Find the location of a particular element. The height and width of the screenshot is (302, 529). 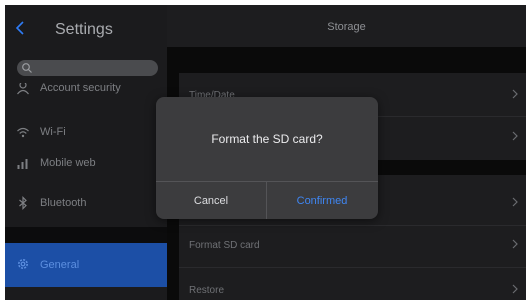

sidebar-divider is located at coordinates (86, 235).